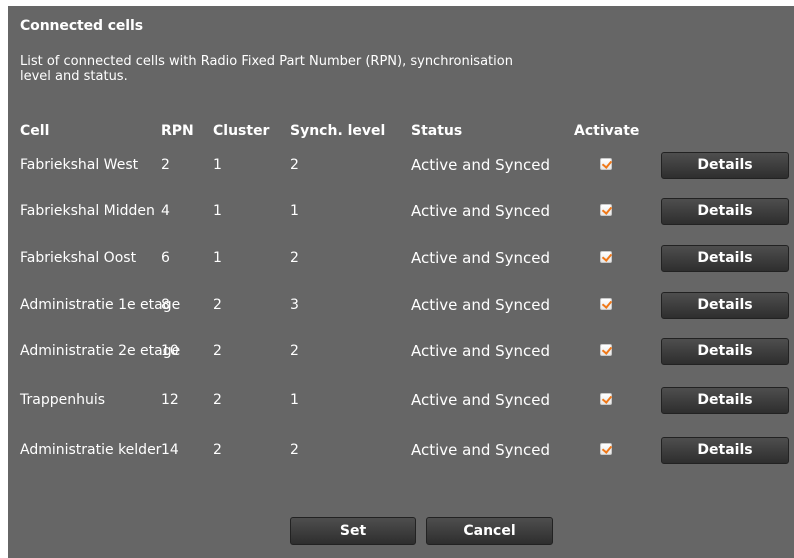  I want to click on cell-rpn: 2, so click(165, 165).